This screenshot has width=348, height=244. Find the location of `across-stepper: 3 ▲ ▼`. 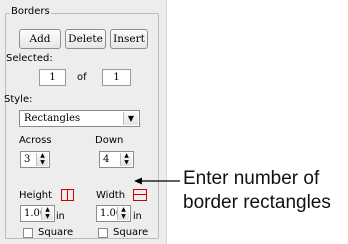

across-stepper: 3 ▲ ▼ is located at coordinates (35, 159).